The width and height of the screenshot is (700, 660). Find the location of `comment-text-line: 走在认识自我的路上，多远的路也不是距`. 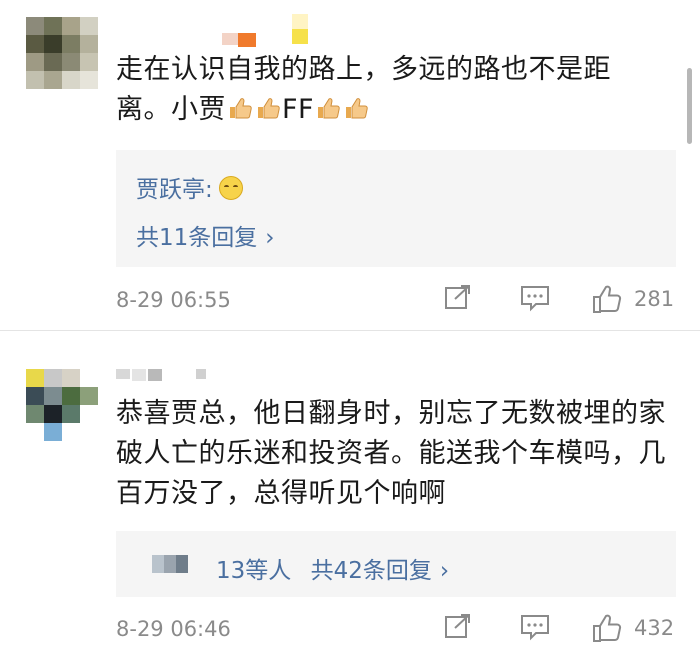

comment-text-line: 走在认识自我的路上，多远的路也不是距 is located at coordinates (363, 69).